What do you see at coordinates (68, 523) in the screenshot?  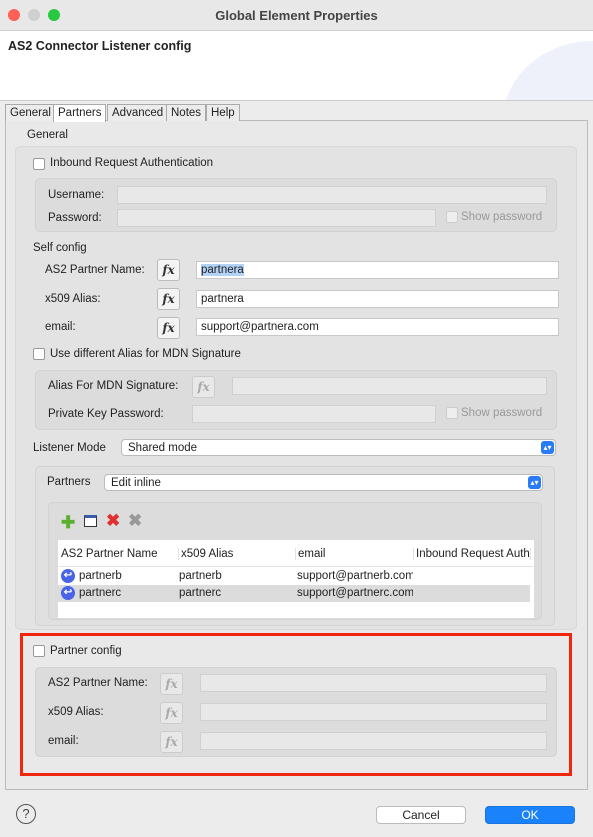 I see `add-icon: ✚` at bounding box center [68, 523].